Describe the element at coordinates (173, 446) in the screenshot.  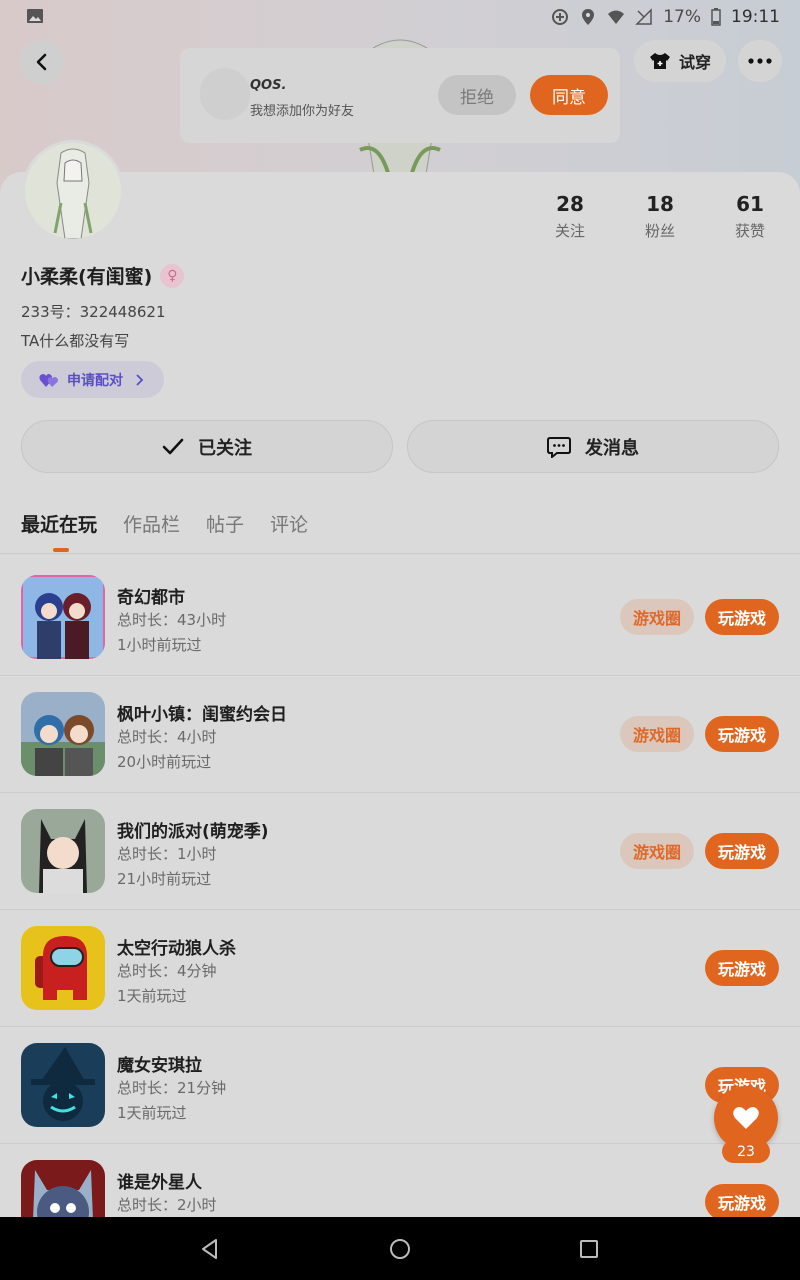
I see `check-icon` at that location.